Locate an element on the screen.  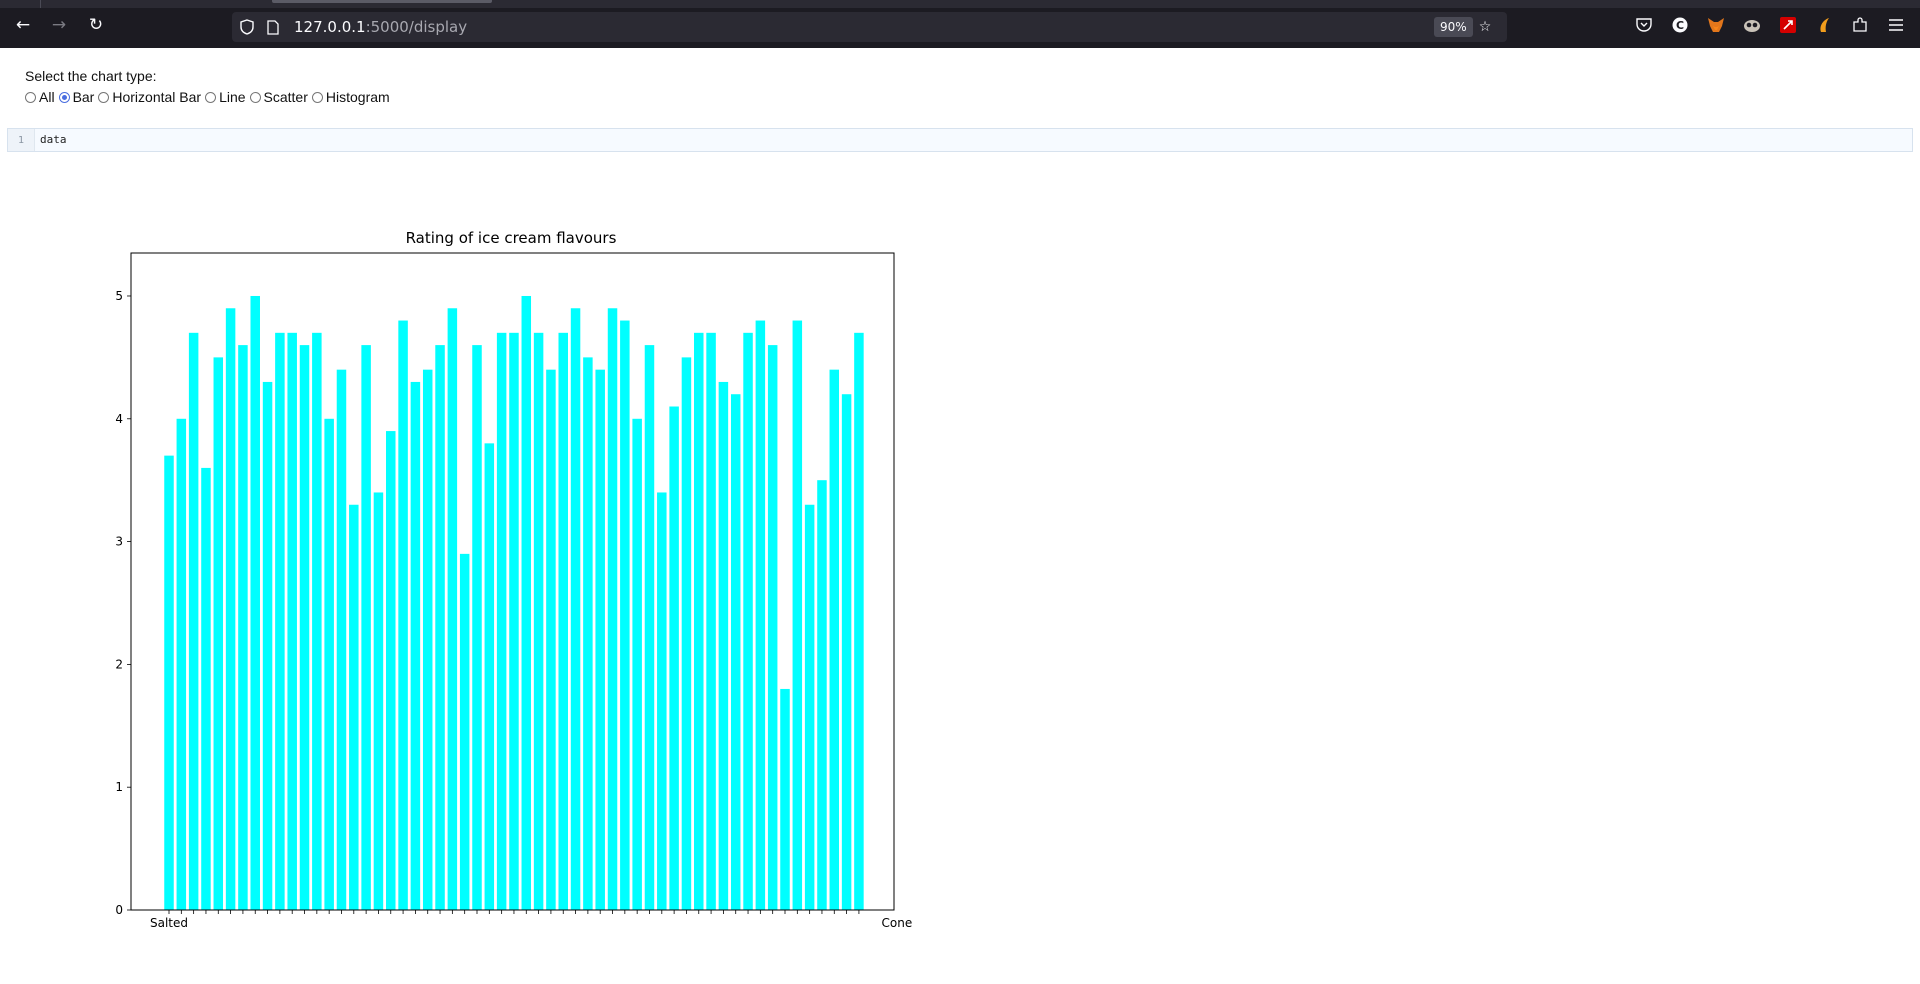
url-text: 127.0.0.1:5000/display is located at coordinates (380, 27).